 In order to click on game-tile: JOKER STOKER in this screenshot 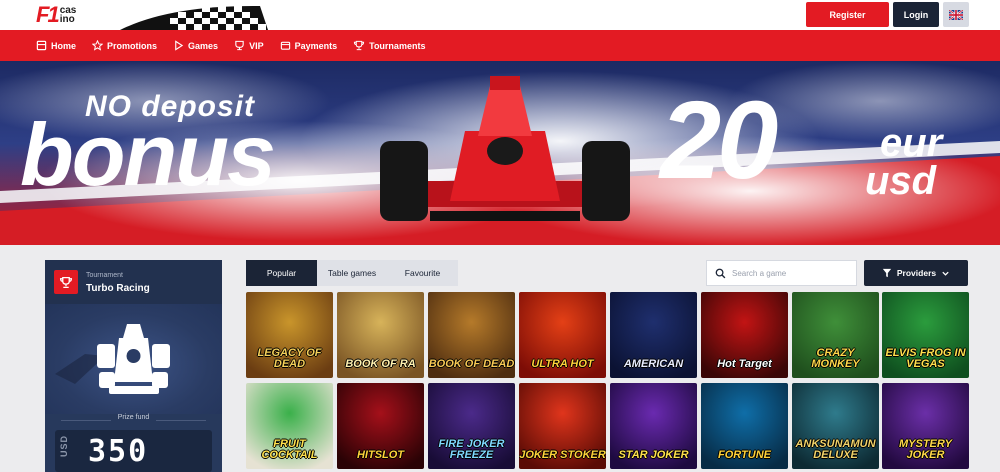, I will do `click(562, 426)`.